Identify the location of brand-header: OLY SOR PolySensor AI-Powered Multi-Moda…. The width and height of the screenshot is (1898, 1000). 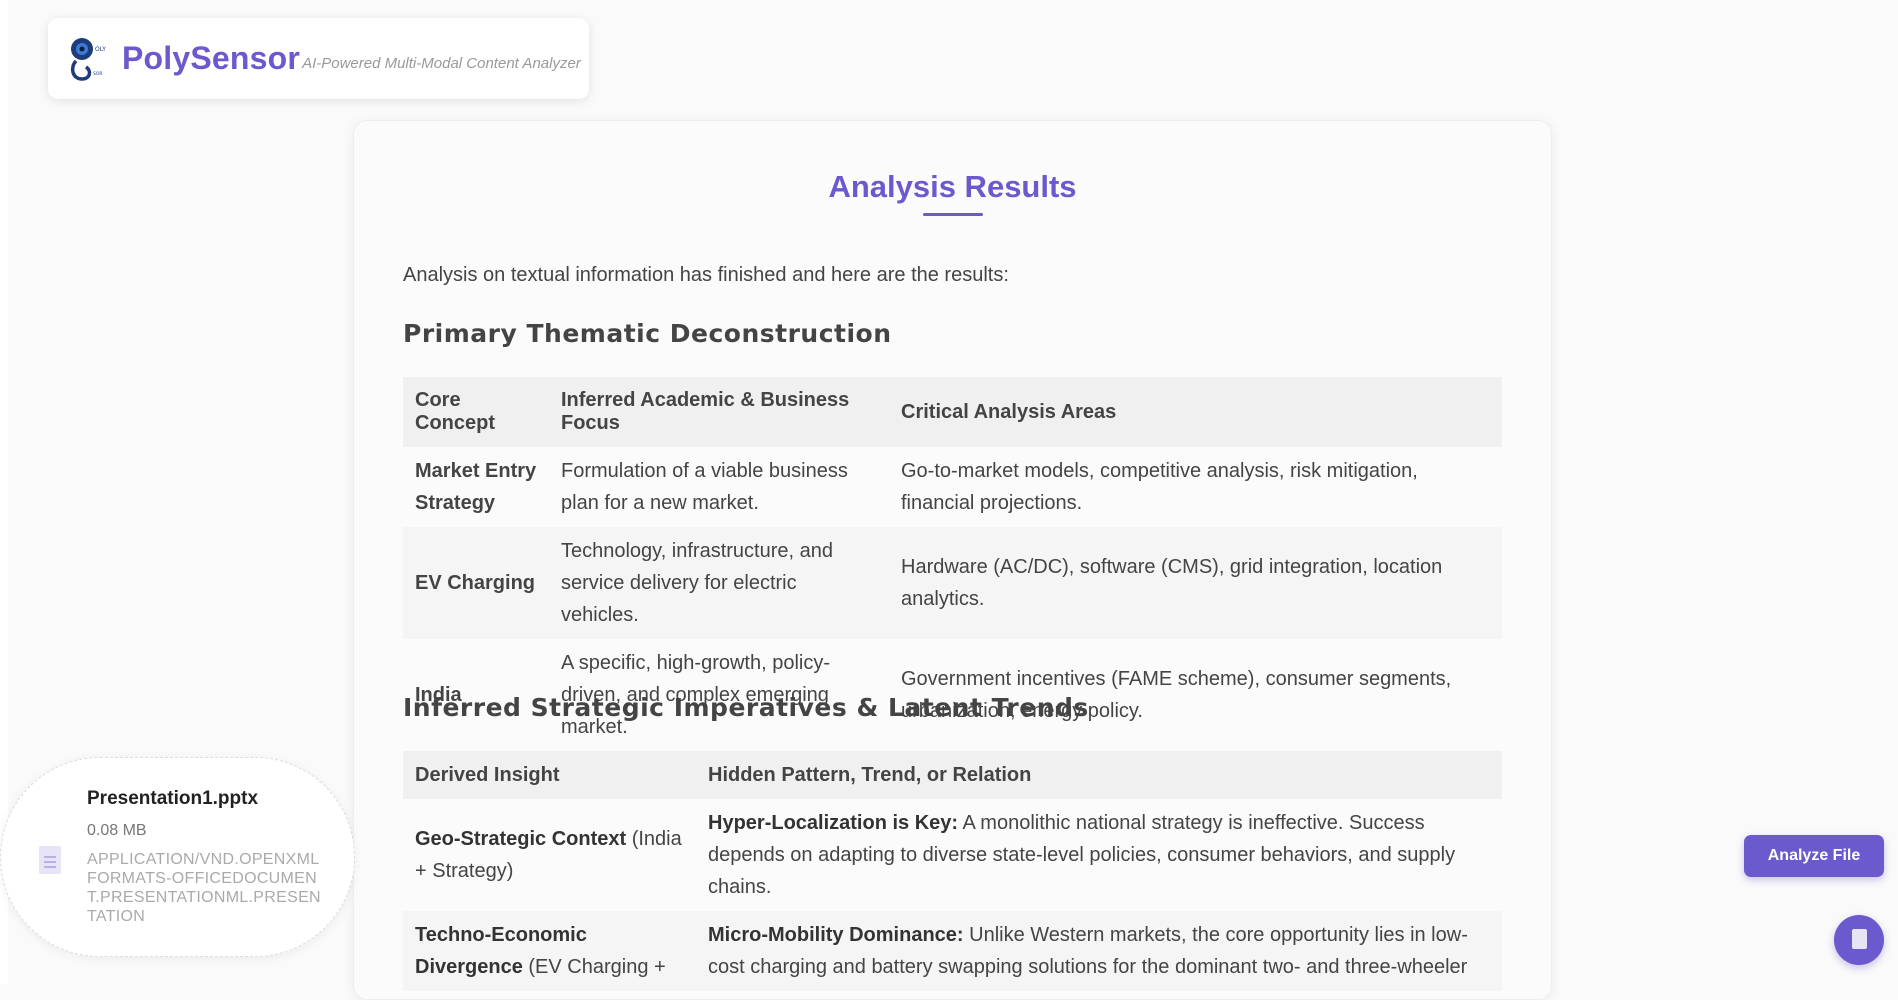
(318, 58).